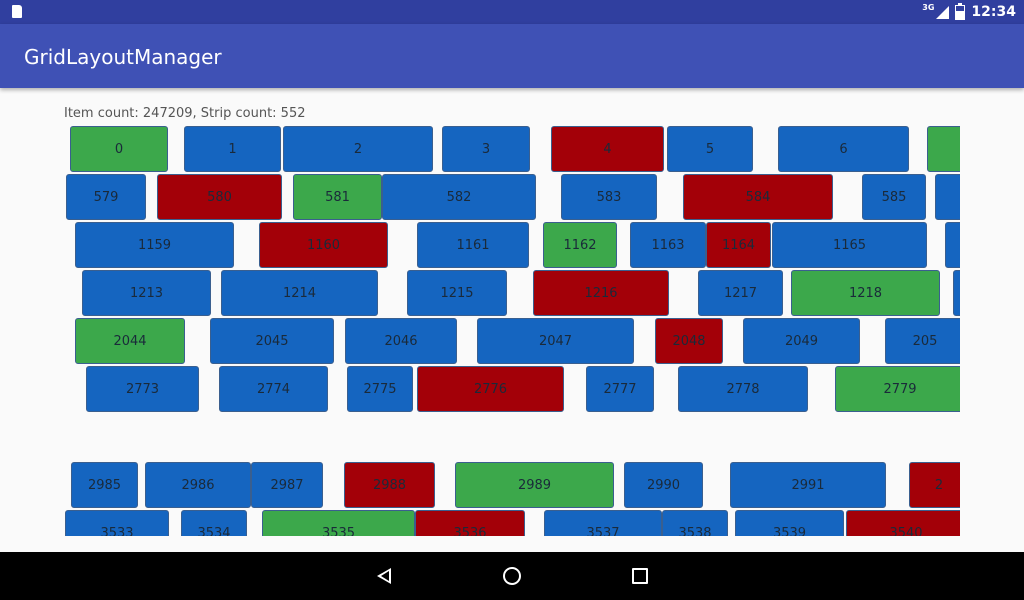  Describe the element at coordinates (601, 293) in the screenshot. I see `grid-tile: 1216` at that location.